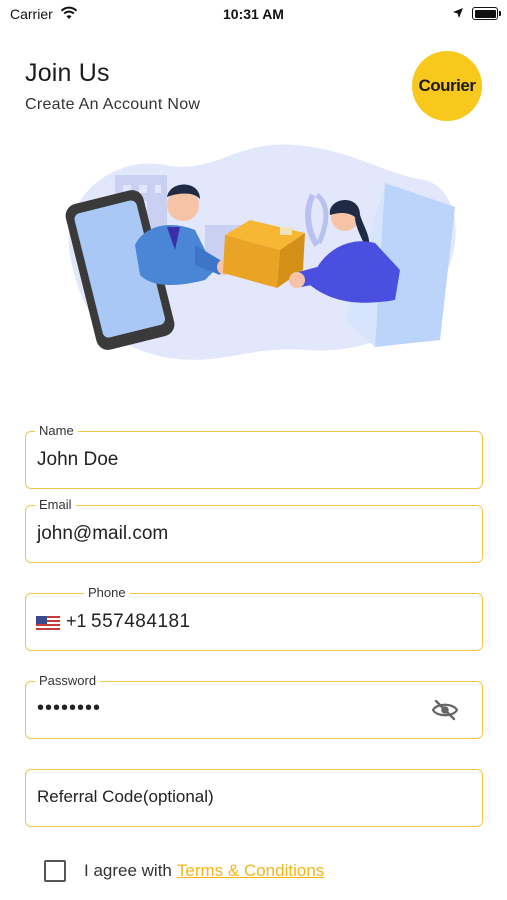  I want to click on eye-off-icon, so click(445, 710).